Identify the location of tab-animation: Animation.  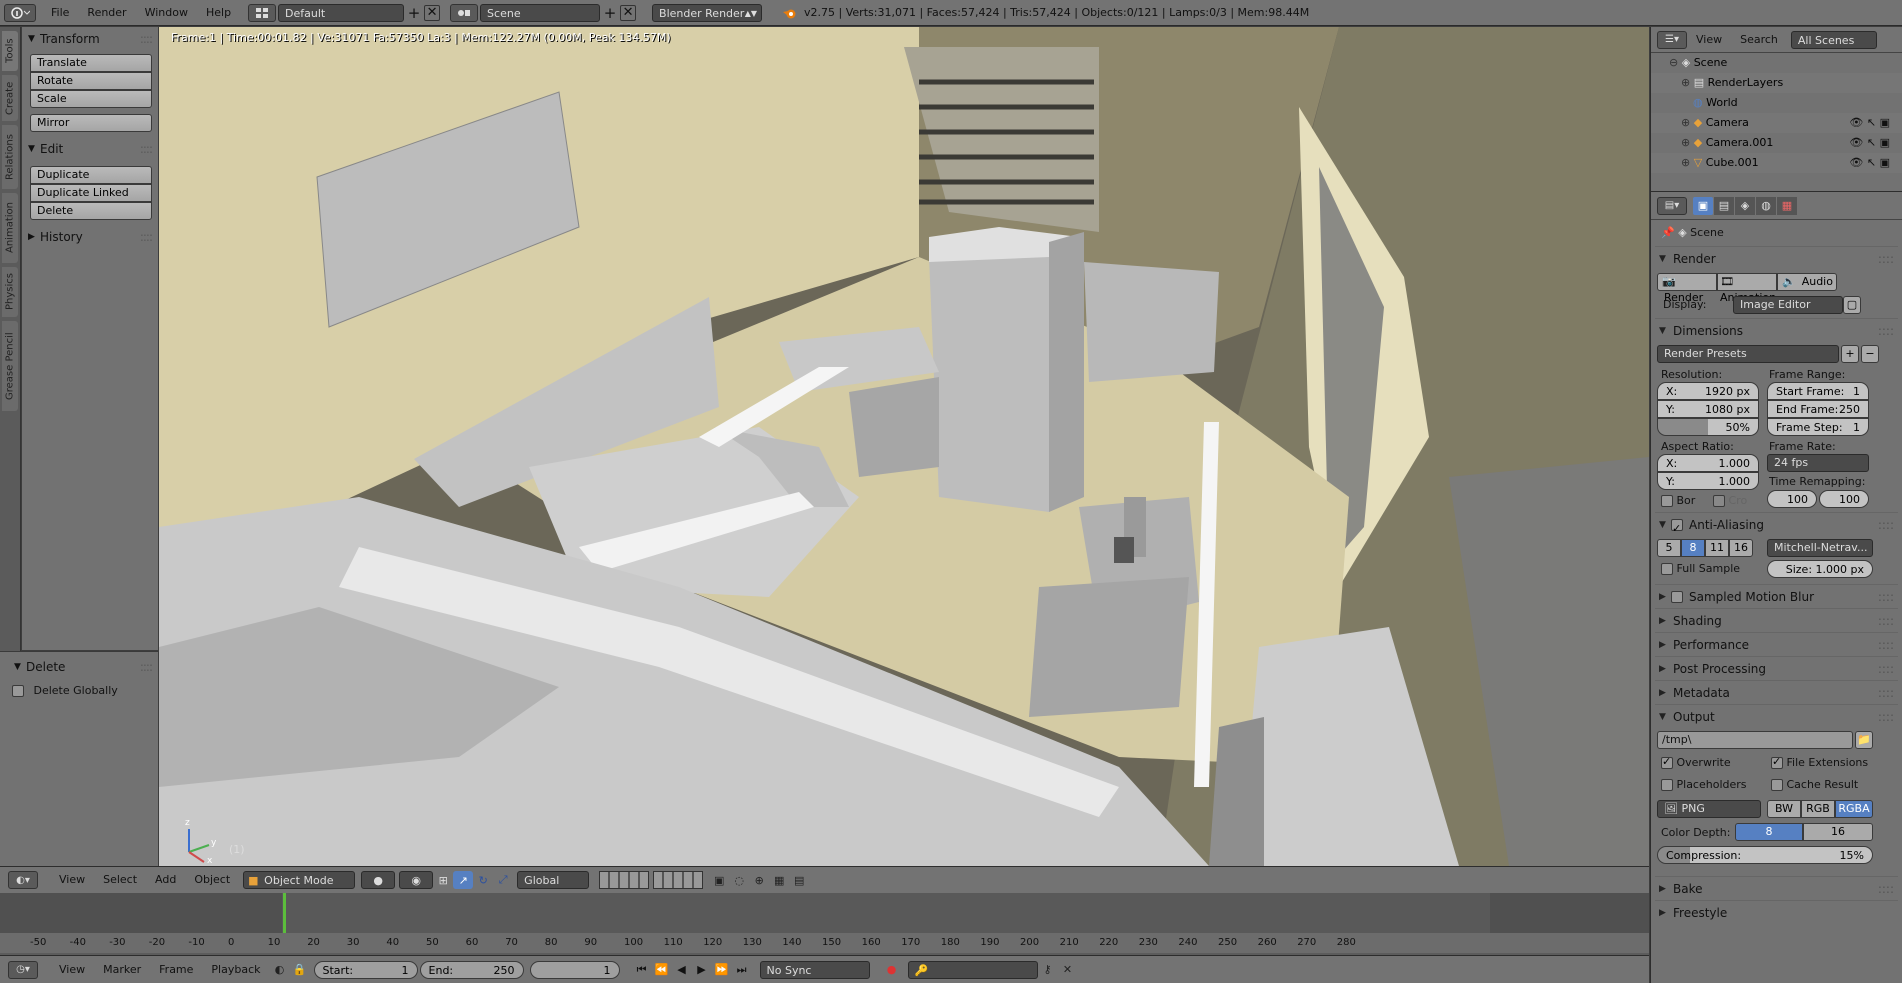
(10, 228).